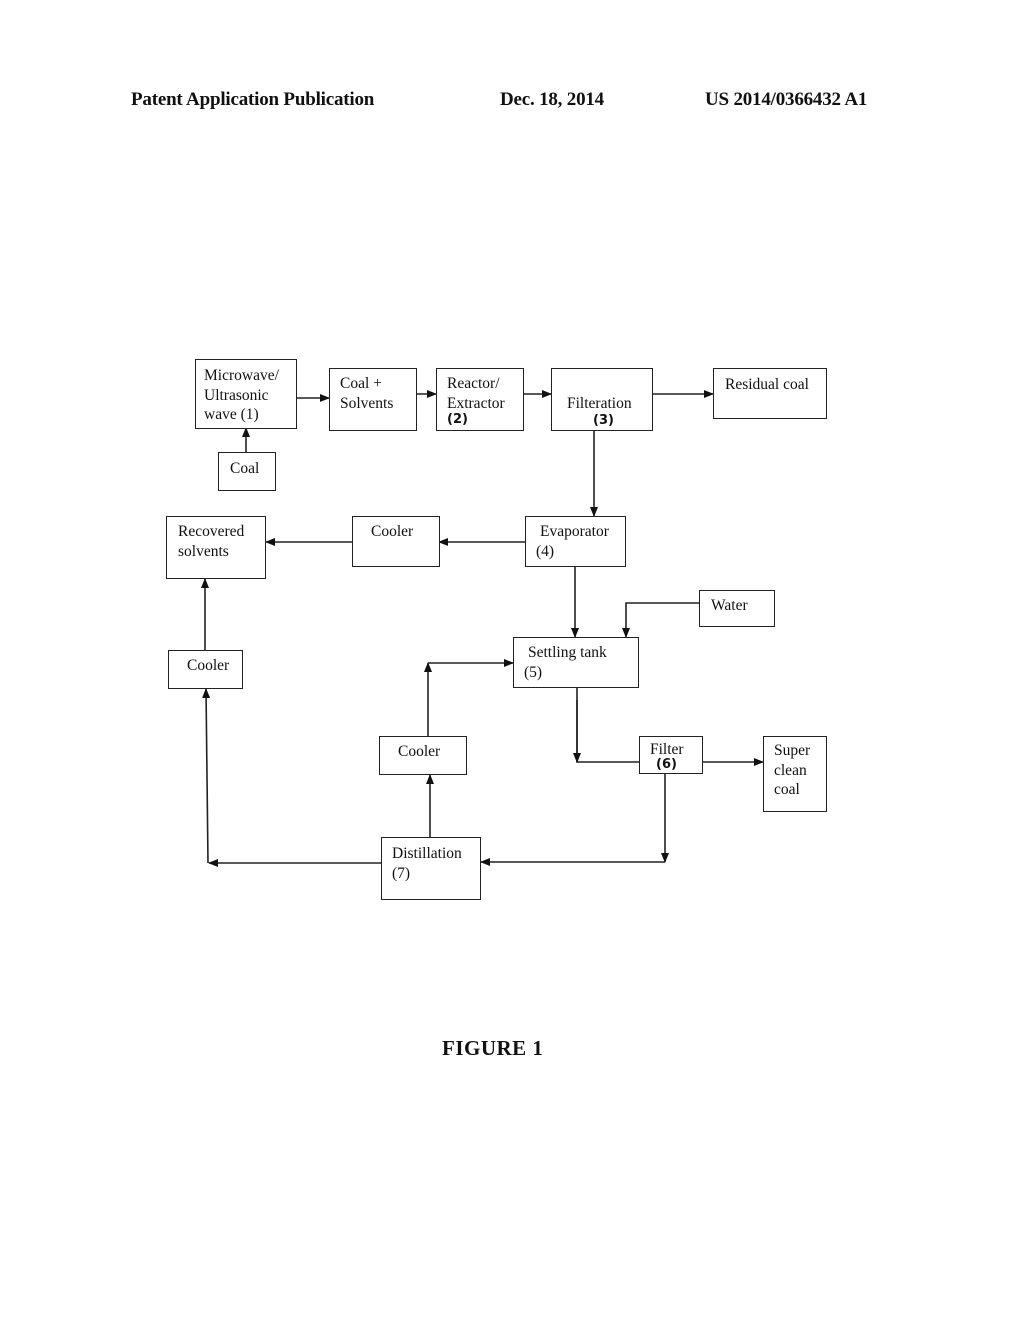  Describe the element at coordinates (533, 672) in the screenshot. I see `node-label: (5)` at that location.